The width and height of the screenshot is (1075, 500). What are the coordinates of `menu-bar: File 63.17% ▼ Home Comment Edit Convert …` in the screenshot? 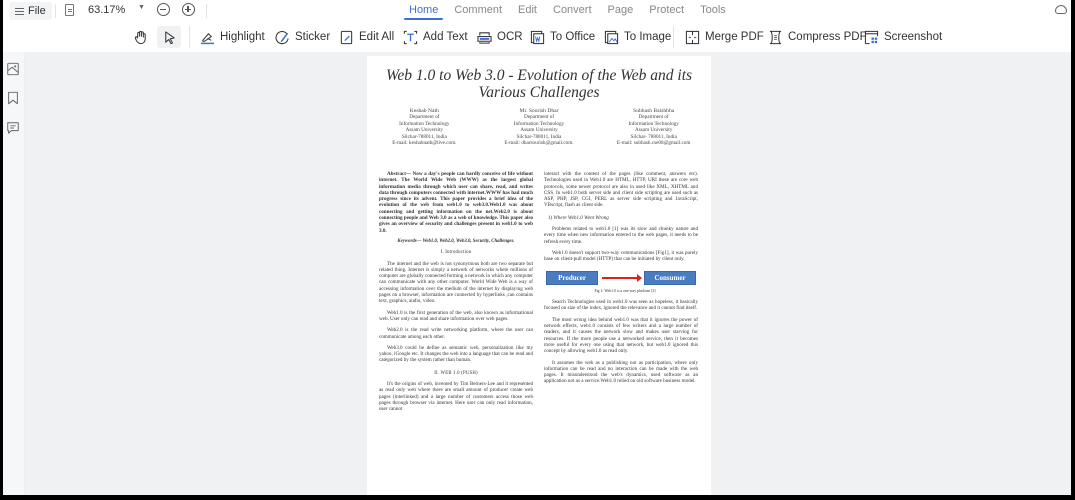 It's located at (537, 11).